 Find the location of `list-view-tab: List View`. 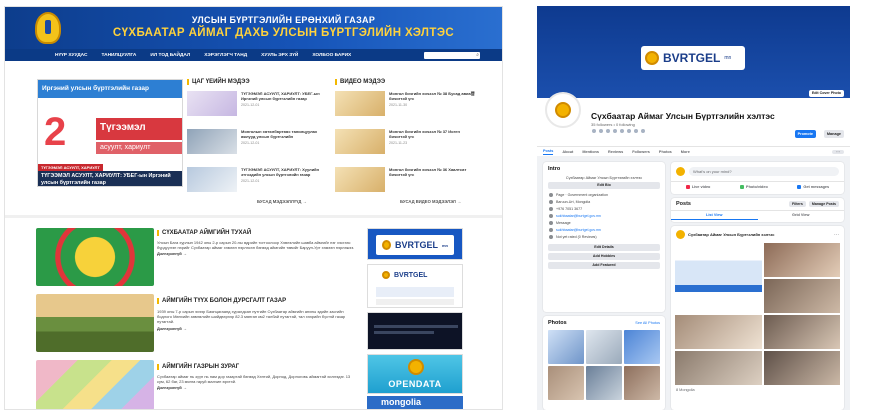

list-view-tab: List View is located at coordinates (714, 215).